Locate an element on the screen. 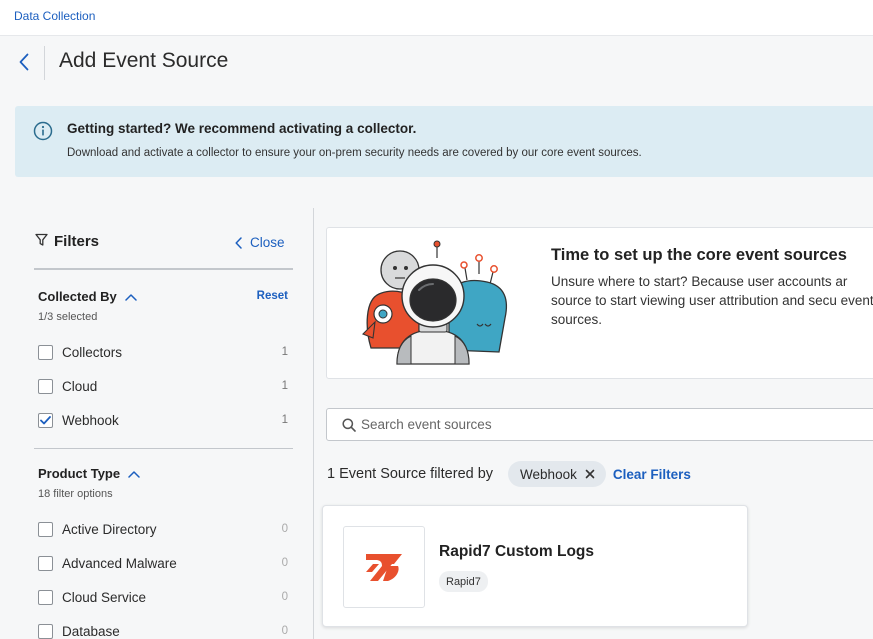 The height and width of the screenshot is (639, 873). event-source-card: Rapid7 Custom Logs Rapid7 is located at coordinates (535, 566).